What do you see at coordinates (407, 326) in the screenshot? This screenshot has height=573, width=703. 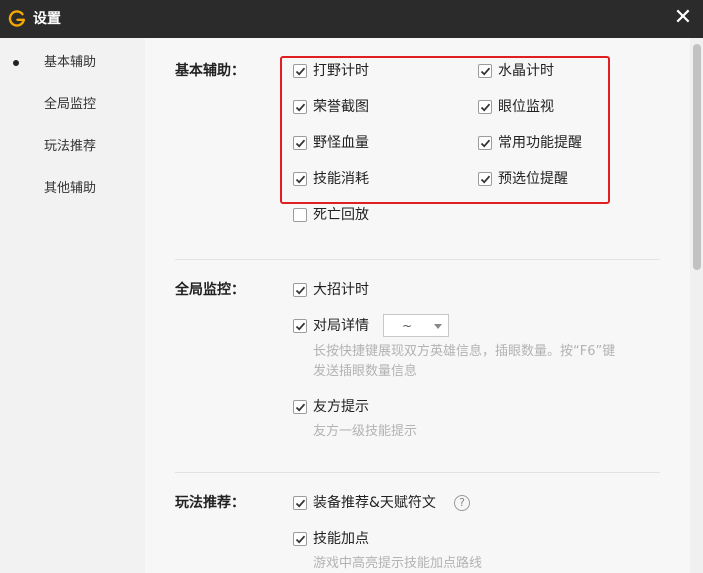 I see `hotkey-dropdown-value: ~` at bounding box center [407, 326].